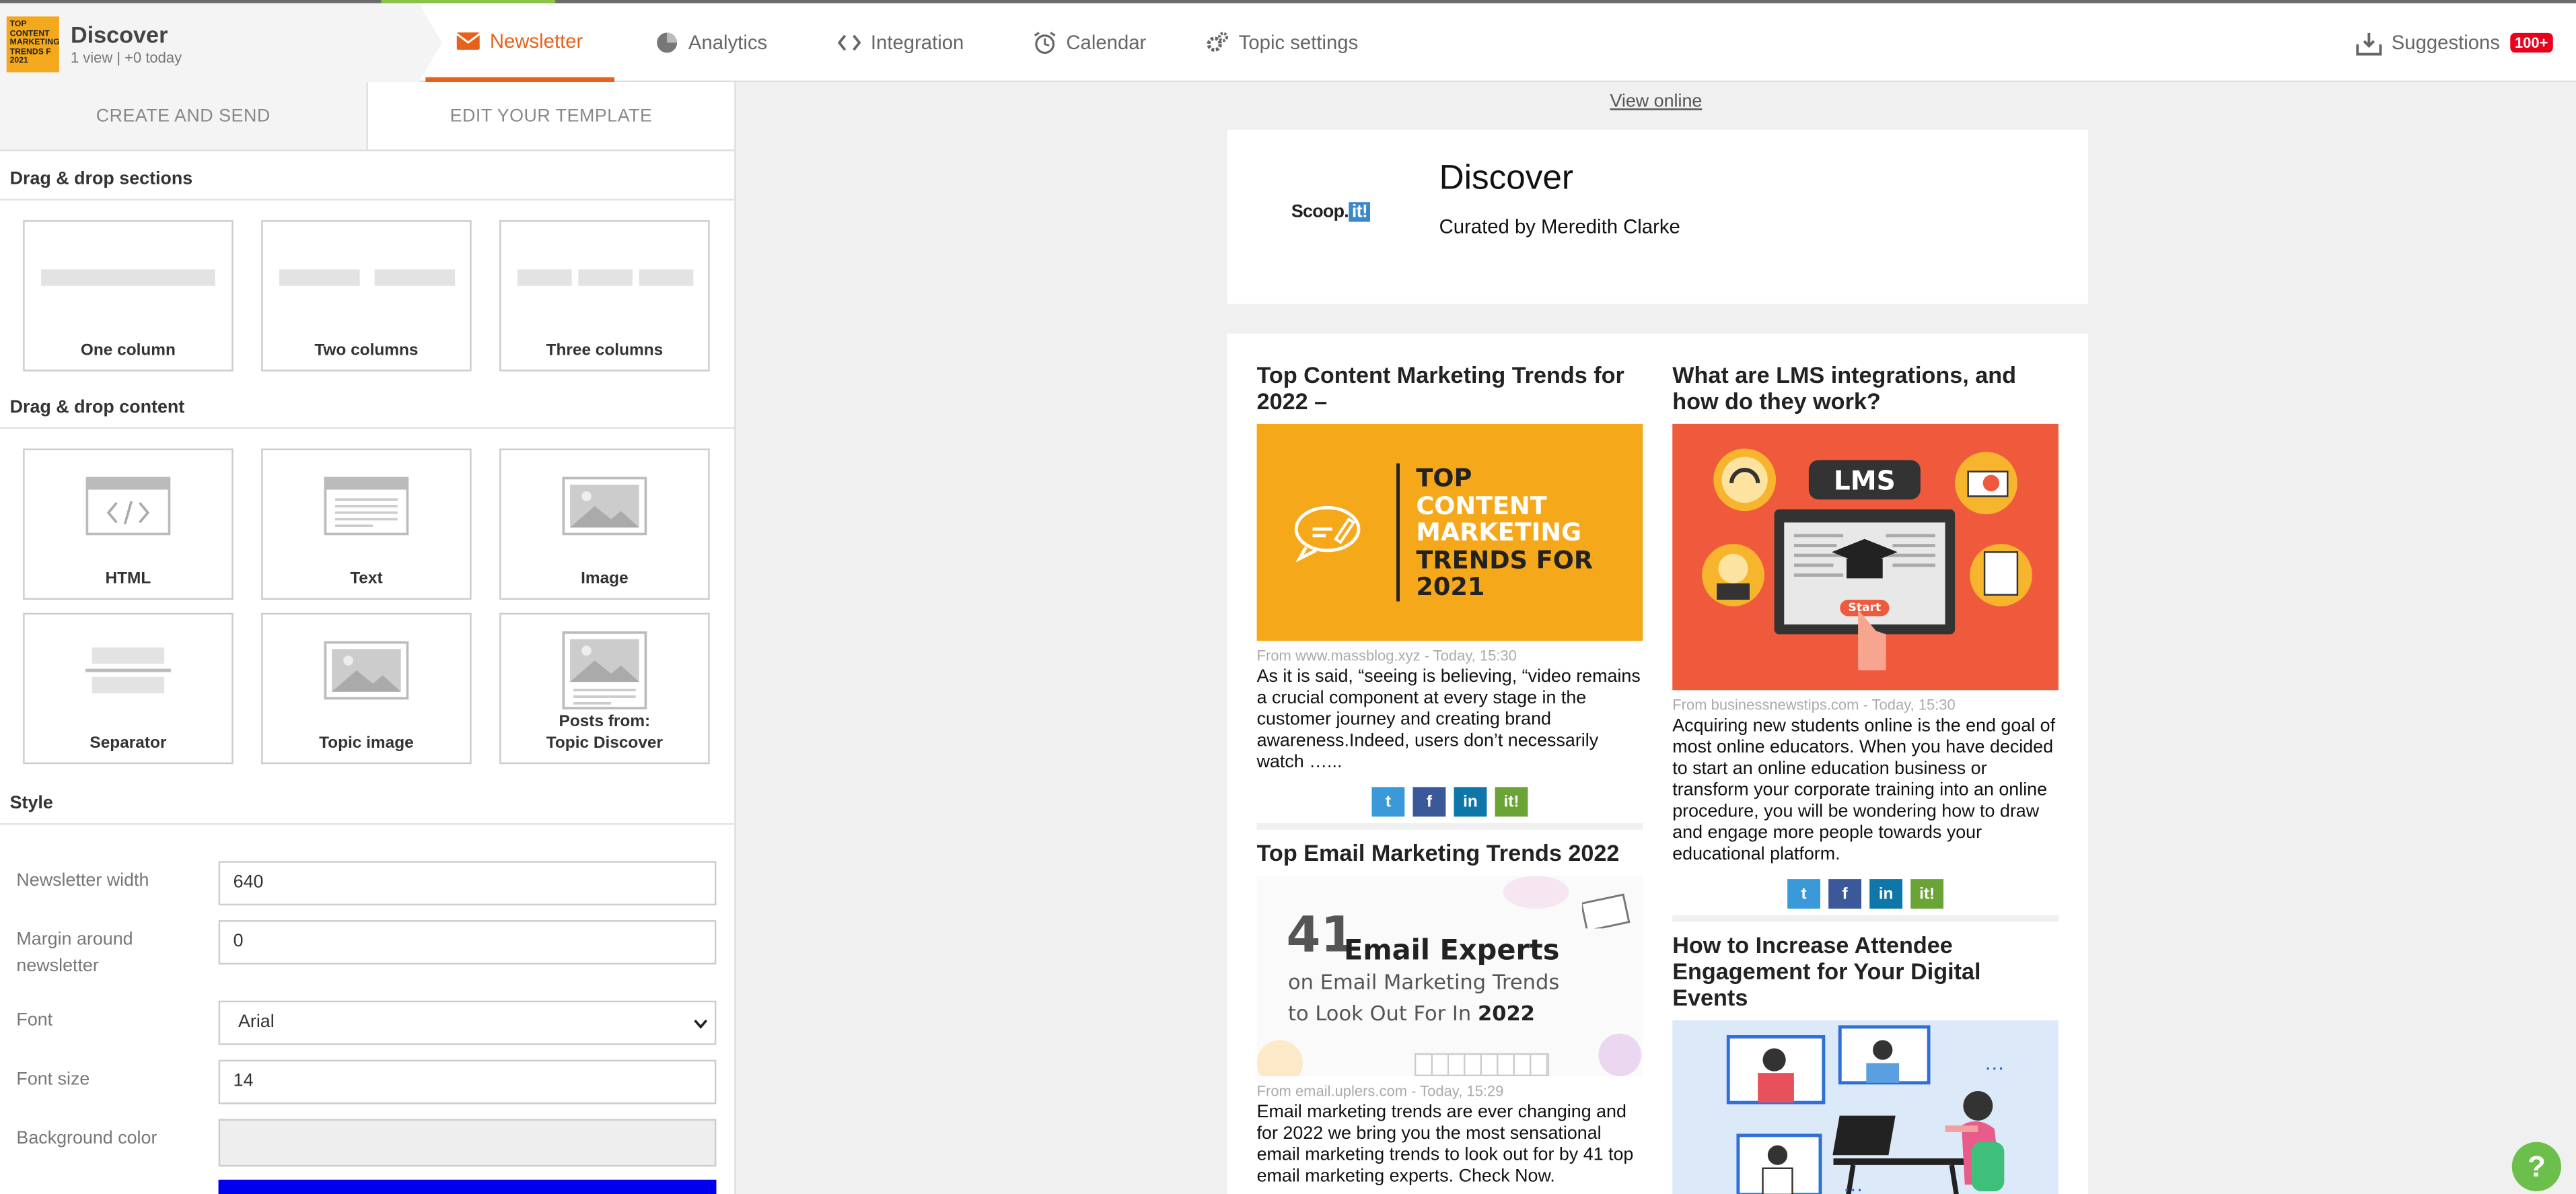  What do you see at coordinates (1450, 853) in the screenshot?
I see `article-title: Top Email Marketing Trends 2022` at bounding box center [1450, 853].